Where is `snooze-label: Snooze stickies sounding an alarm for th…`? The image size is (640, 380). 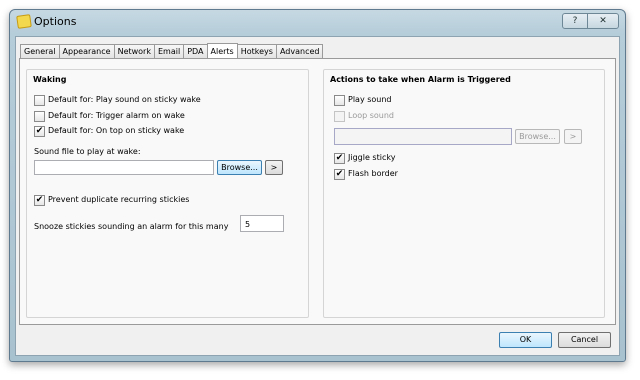 snooze-label: Snooze stickies sounding an alarm for th… is located at coordinates (131, 226).